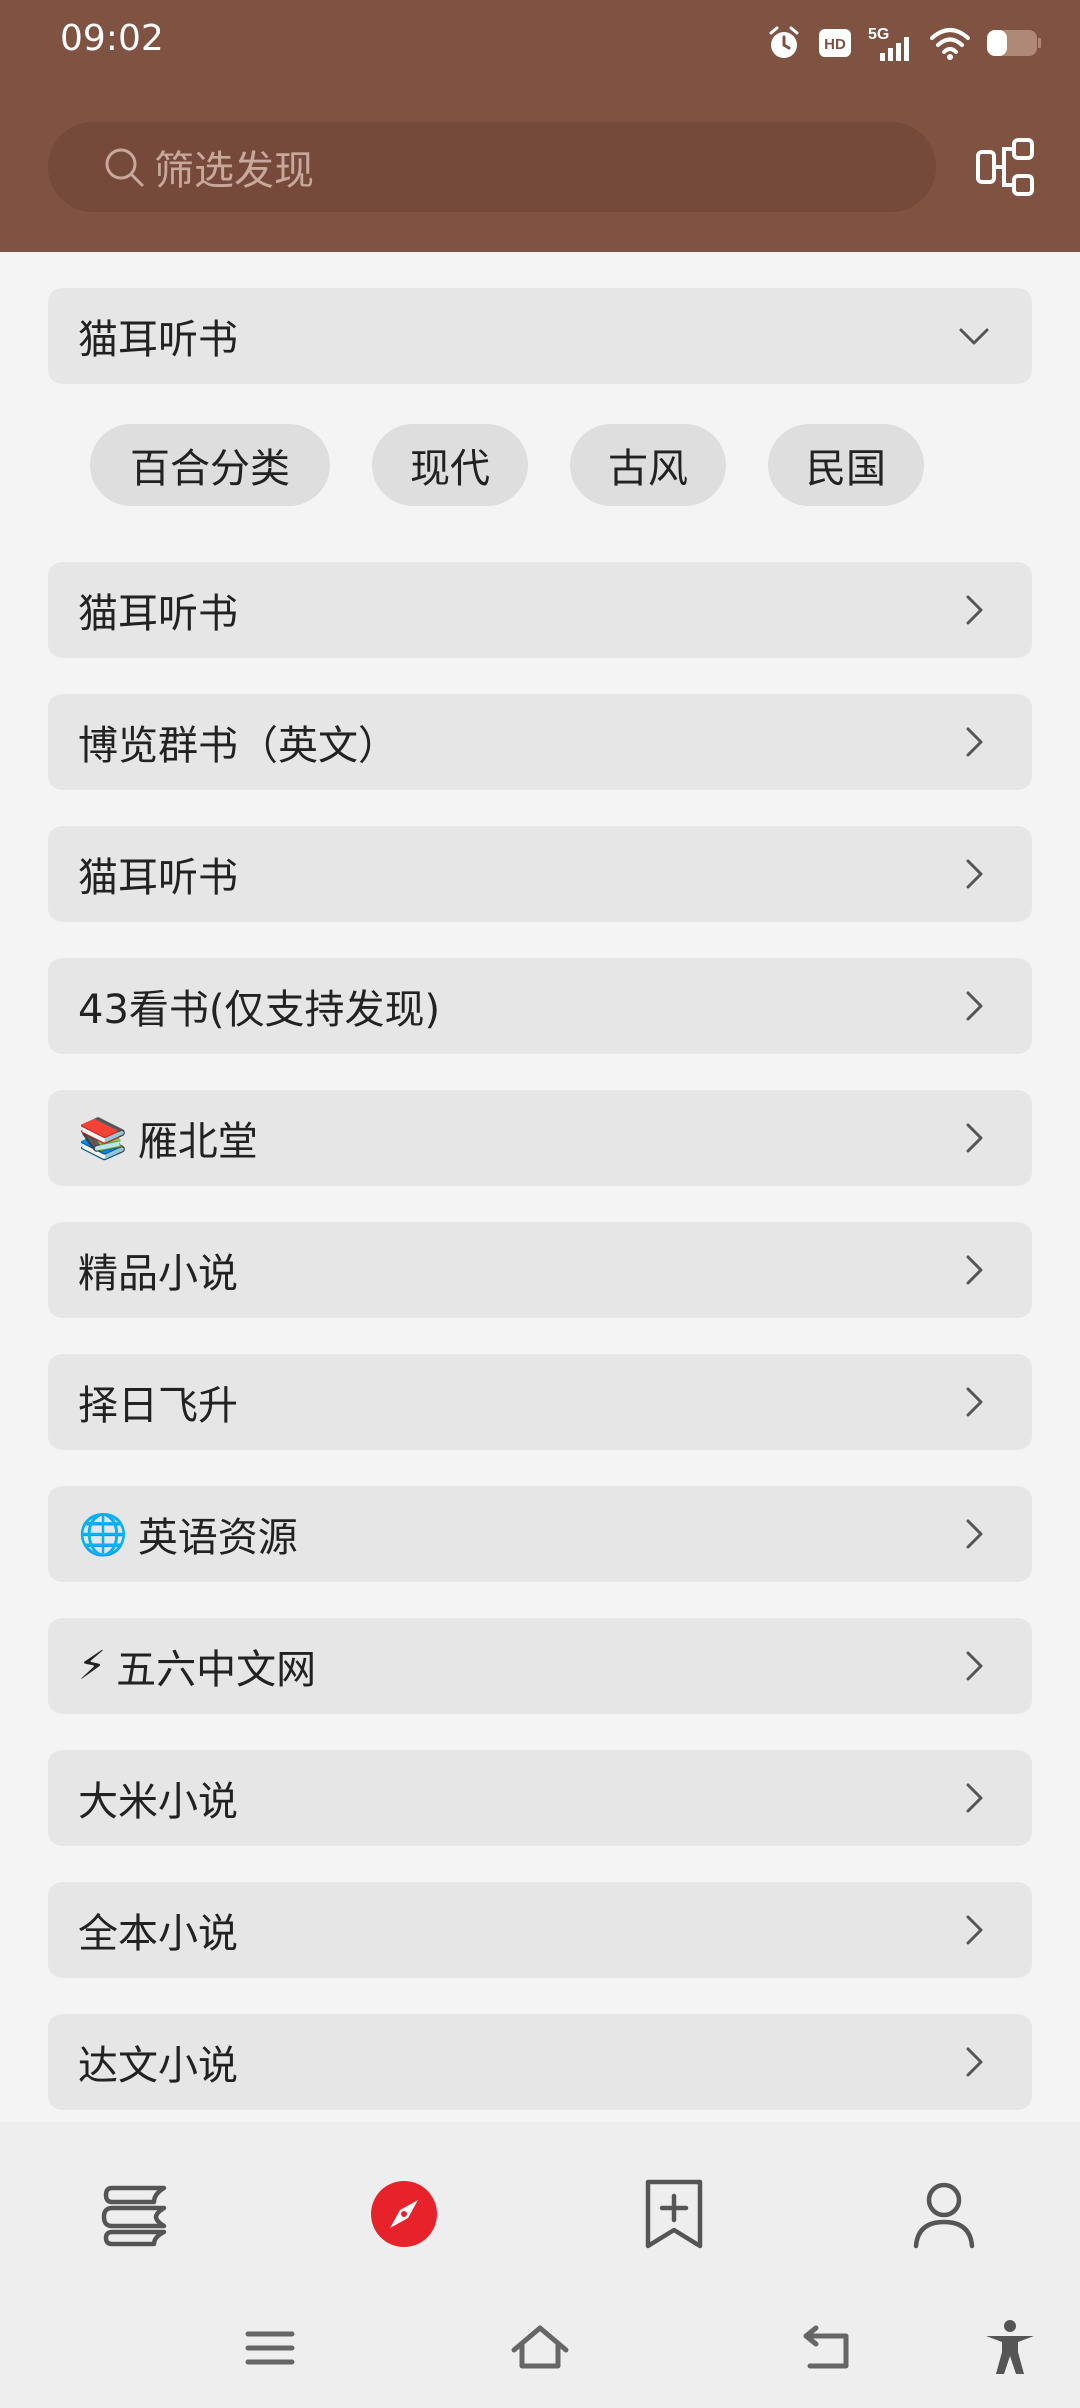  Describe the element at coordinates (217, 1538) in the screenshot. I see `list-item-text: 英语资源` at that location.